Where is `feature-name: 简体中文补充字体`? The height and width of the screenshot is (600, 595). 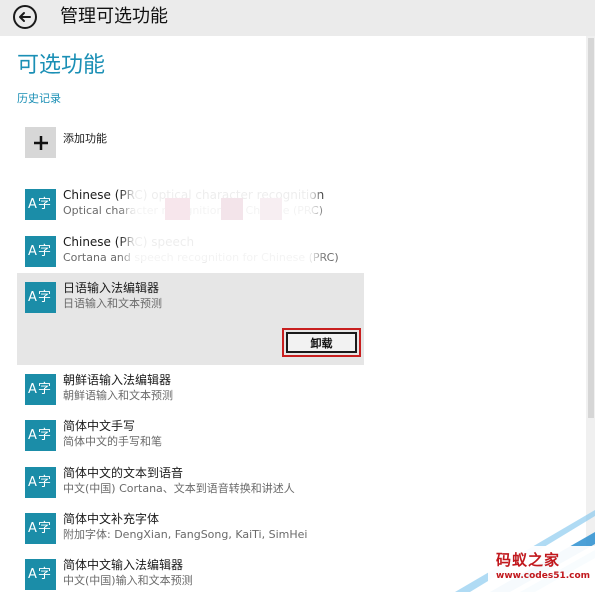
feature-name: 简体中文补充字体 is located at coordinates (111, 519).